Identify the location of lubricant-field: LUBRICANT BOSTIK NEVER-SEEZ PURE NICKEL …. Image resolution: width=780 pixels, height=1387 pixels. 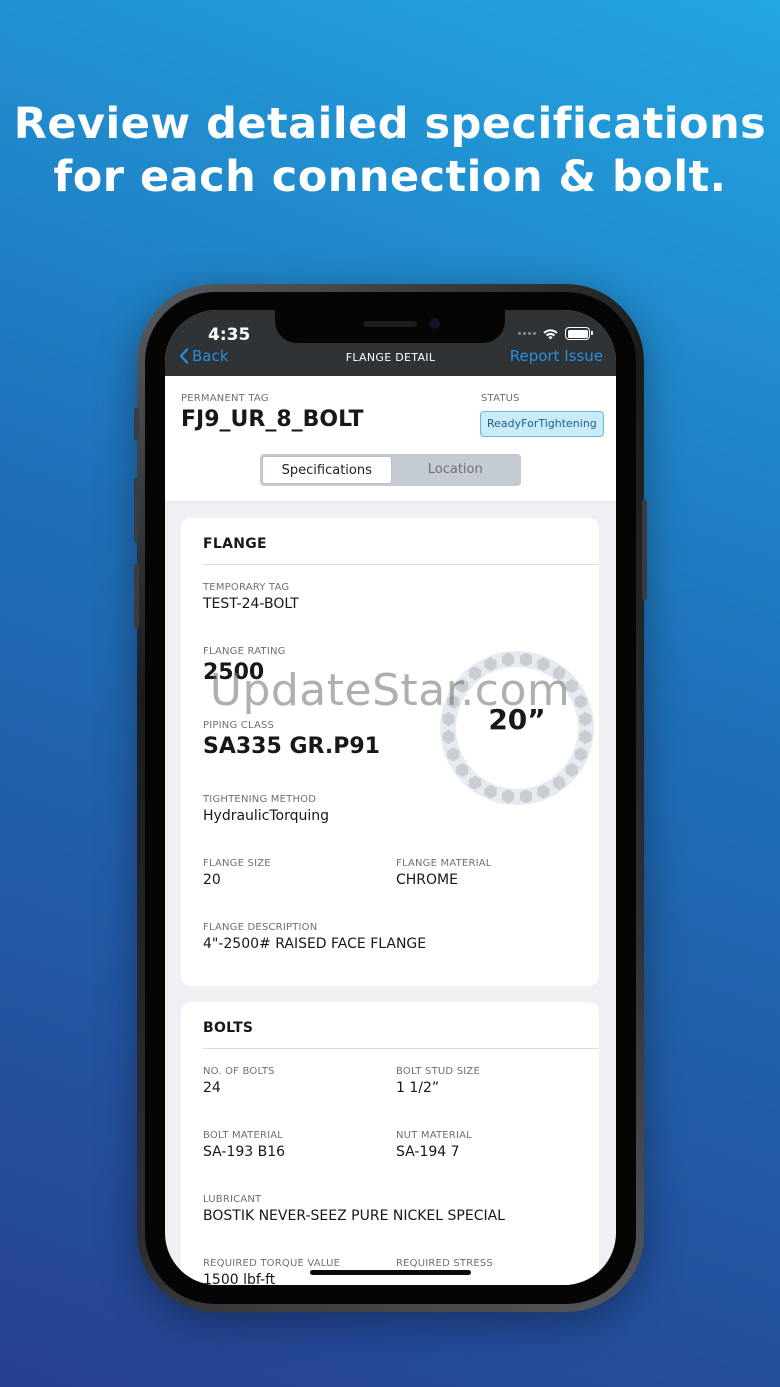
(354, 1209).